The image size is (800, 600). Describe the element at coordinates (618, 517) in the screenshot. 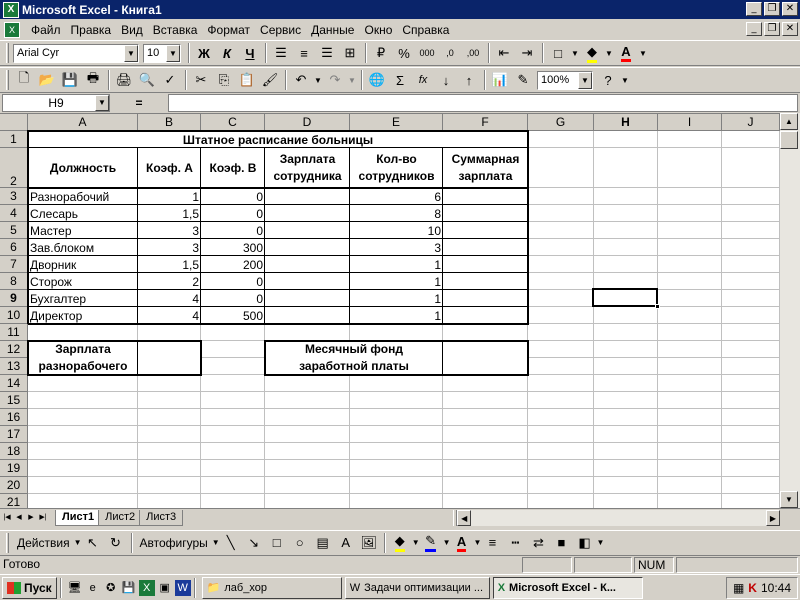

I see `horizontal-scrollbar` at that location.